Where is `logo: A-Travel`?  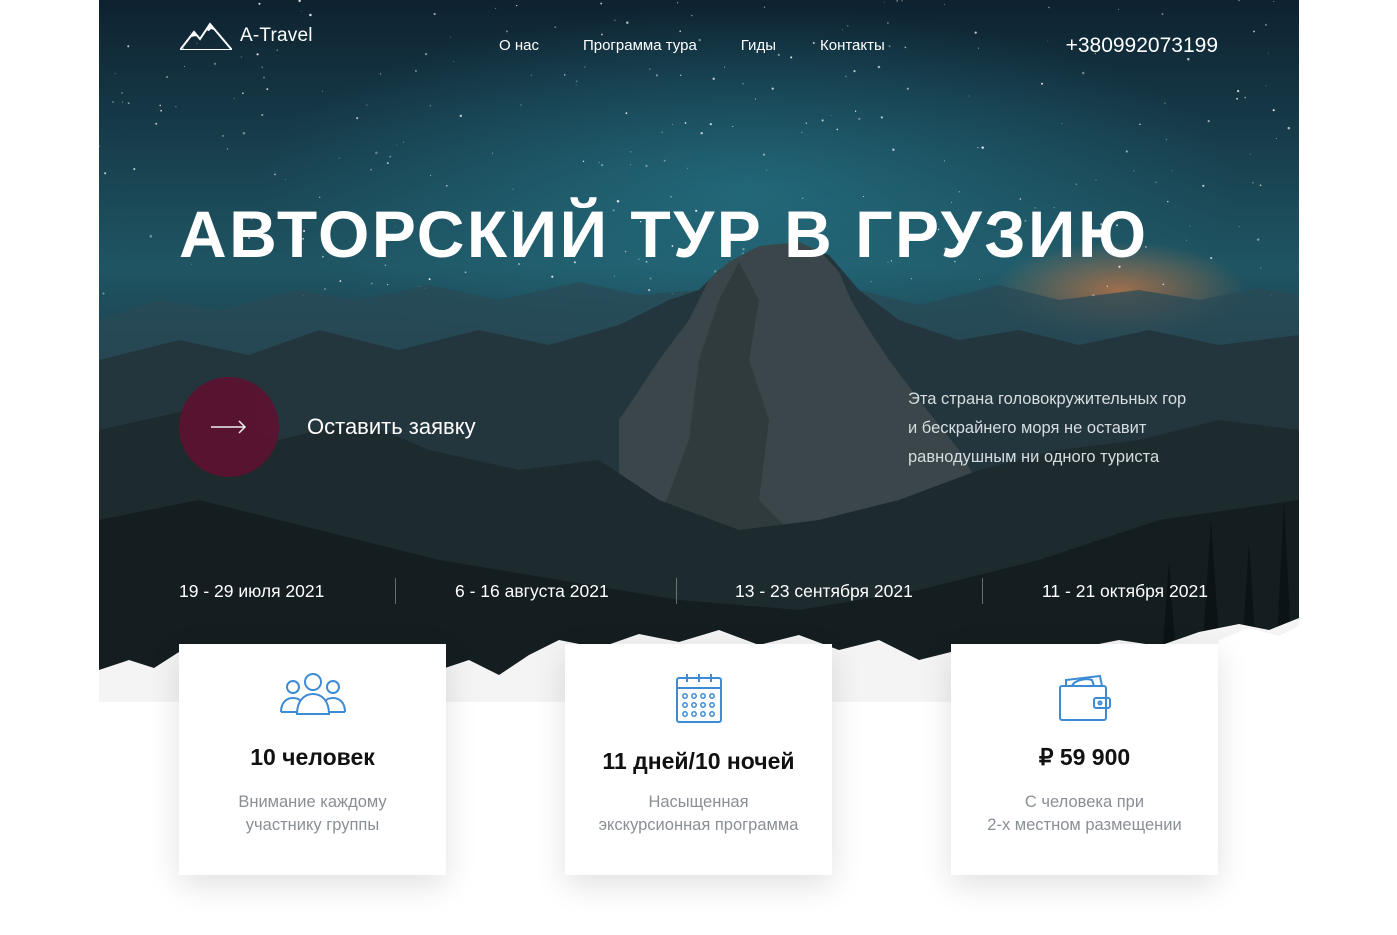 logo: A-Travel is located at coordinates (246, 36).